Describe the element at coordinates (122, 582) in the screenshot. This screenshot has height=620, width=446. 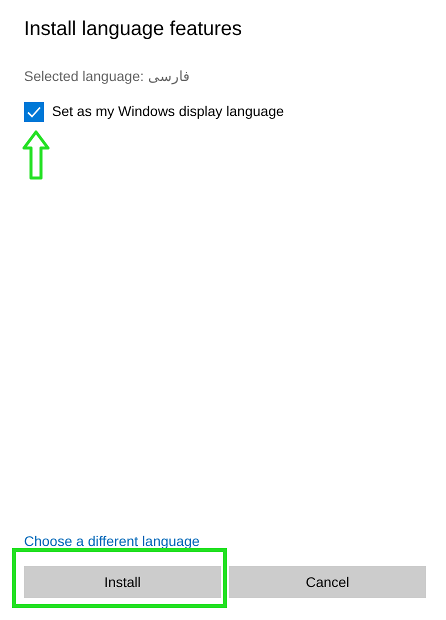
I see `dialog-button: Install` at that location.